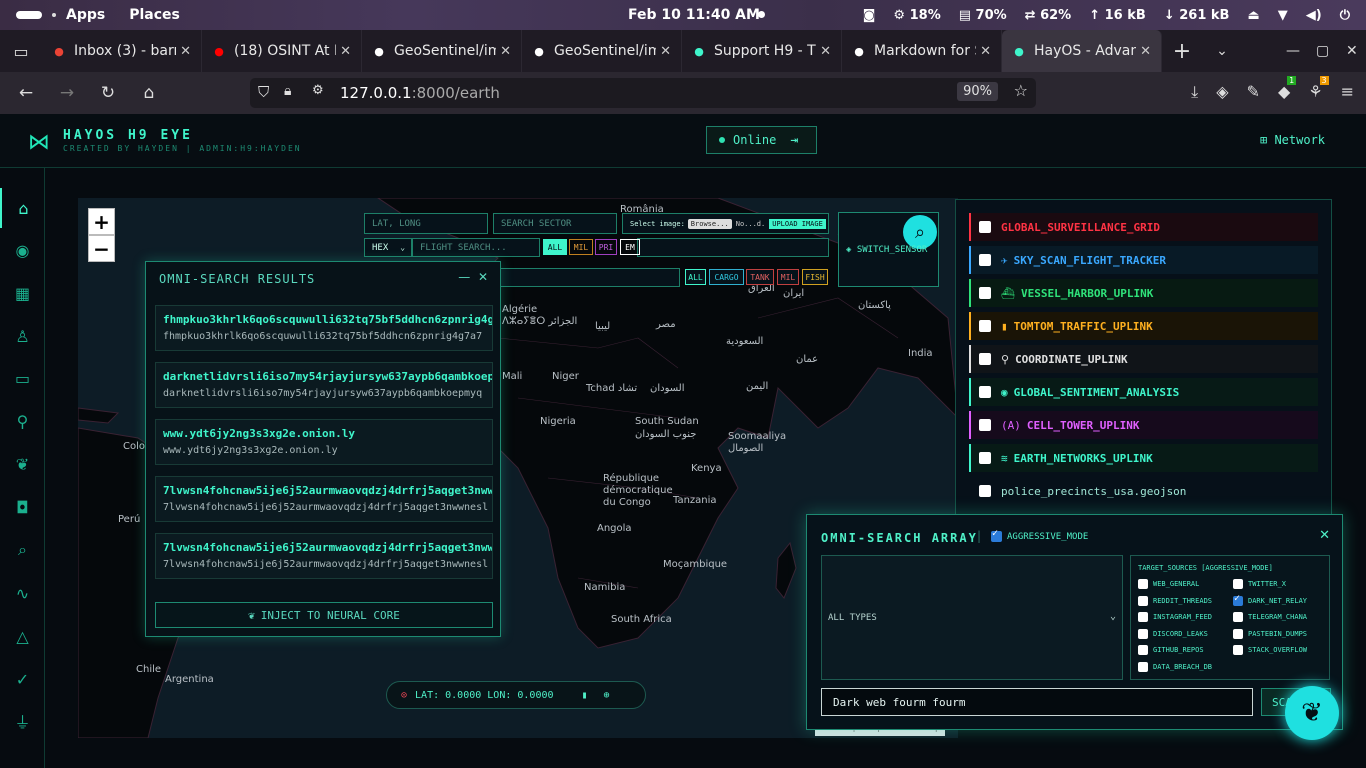  Describe the element at coordinates (1037, 702) in the screenshot. I see `omni-query-input: Dark web fourm fourm` at that location.